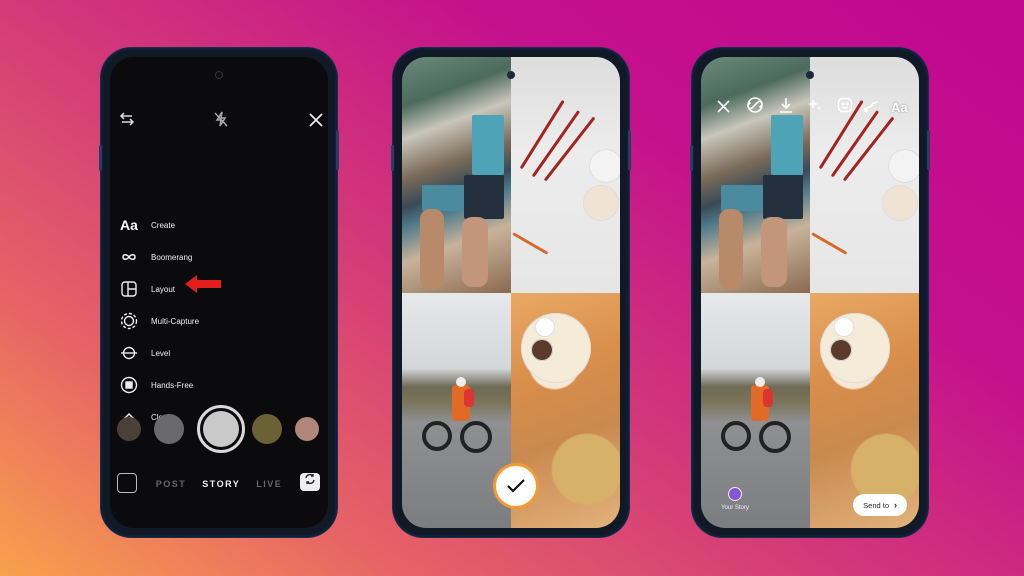 Image resolution: width=1024 pixels, height=576 pixels. I want to click on menu-item-label: Layout, so click(163, 289).